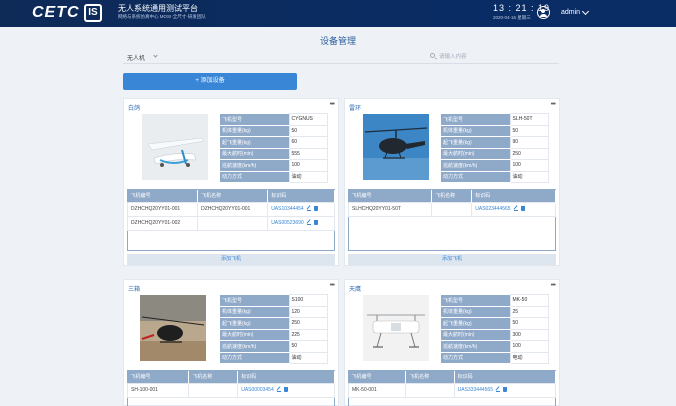  Describe the element at coordinates (136, 57) in the screenshot. I see `device-type-select: 无人机` at that location.